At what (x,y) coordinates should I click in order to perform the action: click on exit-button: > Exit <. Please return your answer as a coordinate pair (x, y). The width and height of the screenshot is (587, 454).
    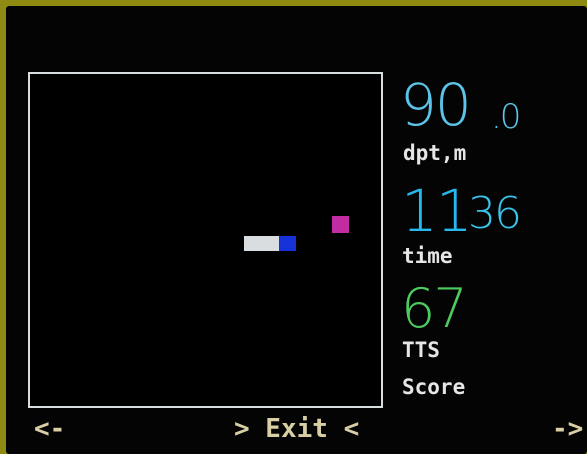
    Looking at the image, I should click on (296, 429).